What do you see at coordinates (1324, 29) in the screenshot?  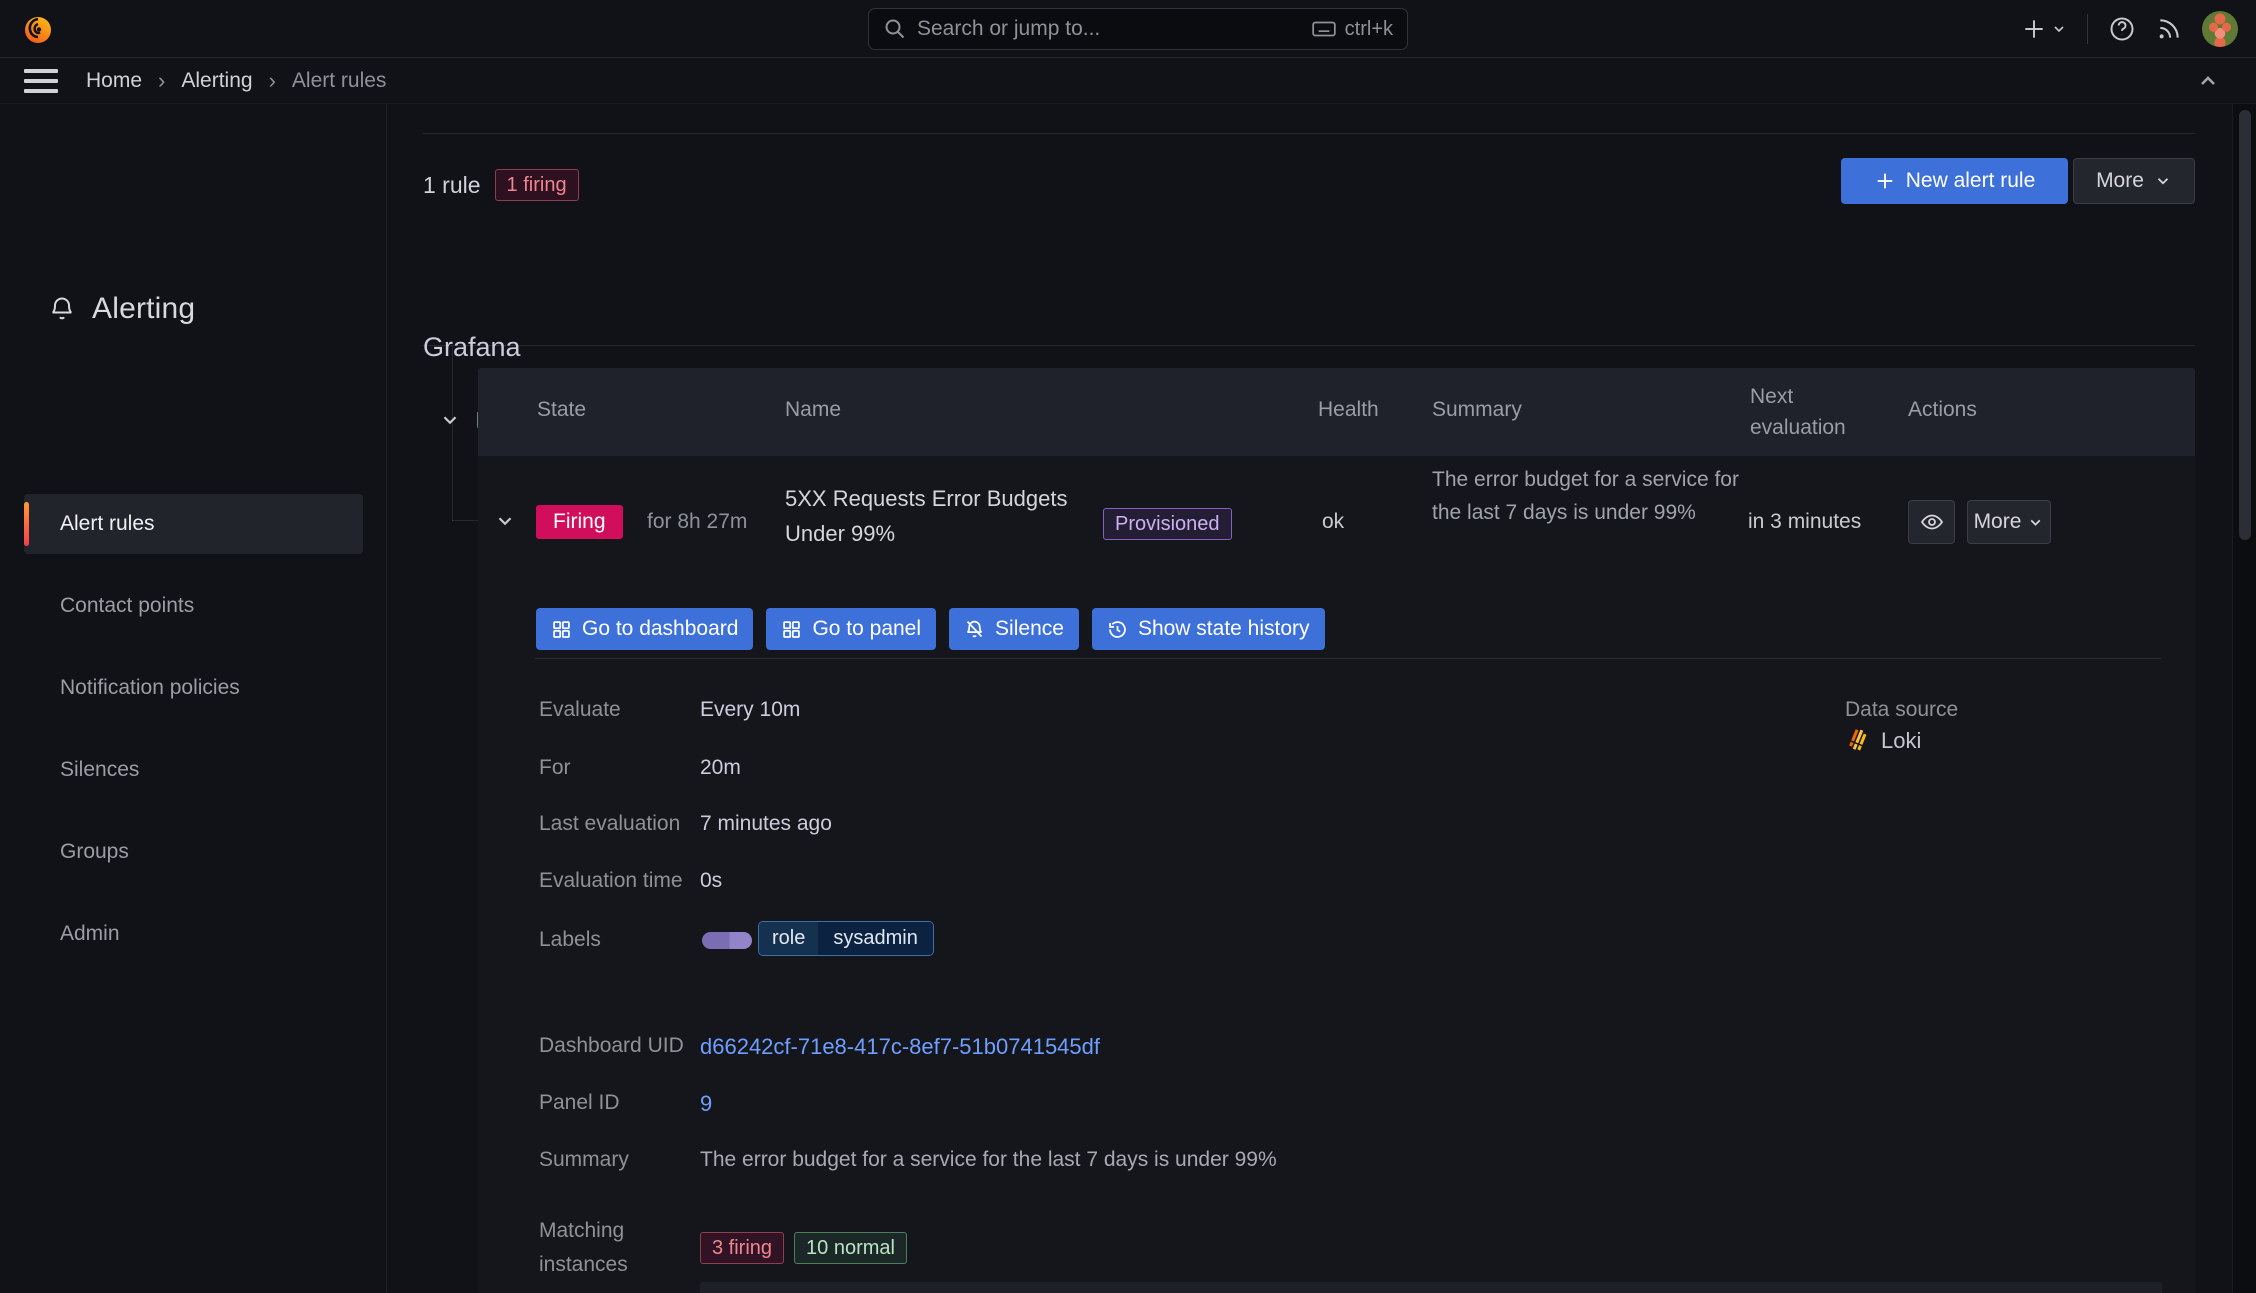 I see `keyboard-icon` at bounding box center [1324, 29].